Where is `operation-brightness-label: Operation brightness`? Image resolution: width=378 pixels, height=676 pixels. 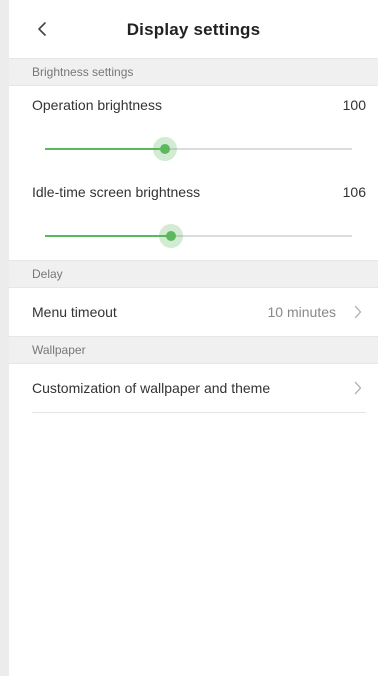
operation-brightness-label: Operation brightness is located at coordinates (97, 105).